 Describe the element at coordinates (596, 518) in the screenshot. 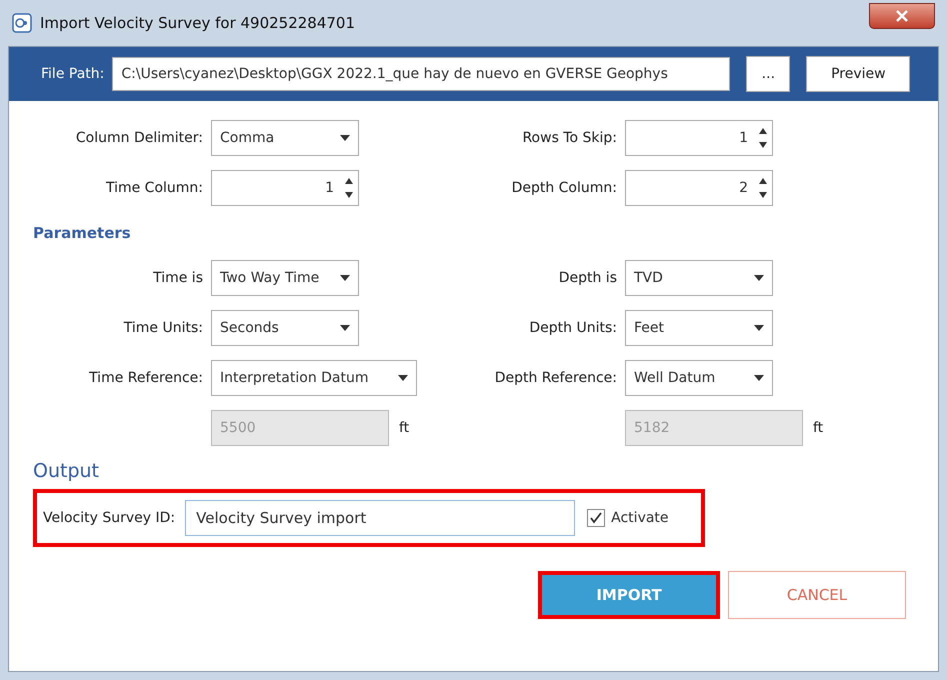

I see `checkbox` at that location.